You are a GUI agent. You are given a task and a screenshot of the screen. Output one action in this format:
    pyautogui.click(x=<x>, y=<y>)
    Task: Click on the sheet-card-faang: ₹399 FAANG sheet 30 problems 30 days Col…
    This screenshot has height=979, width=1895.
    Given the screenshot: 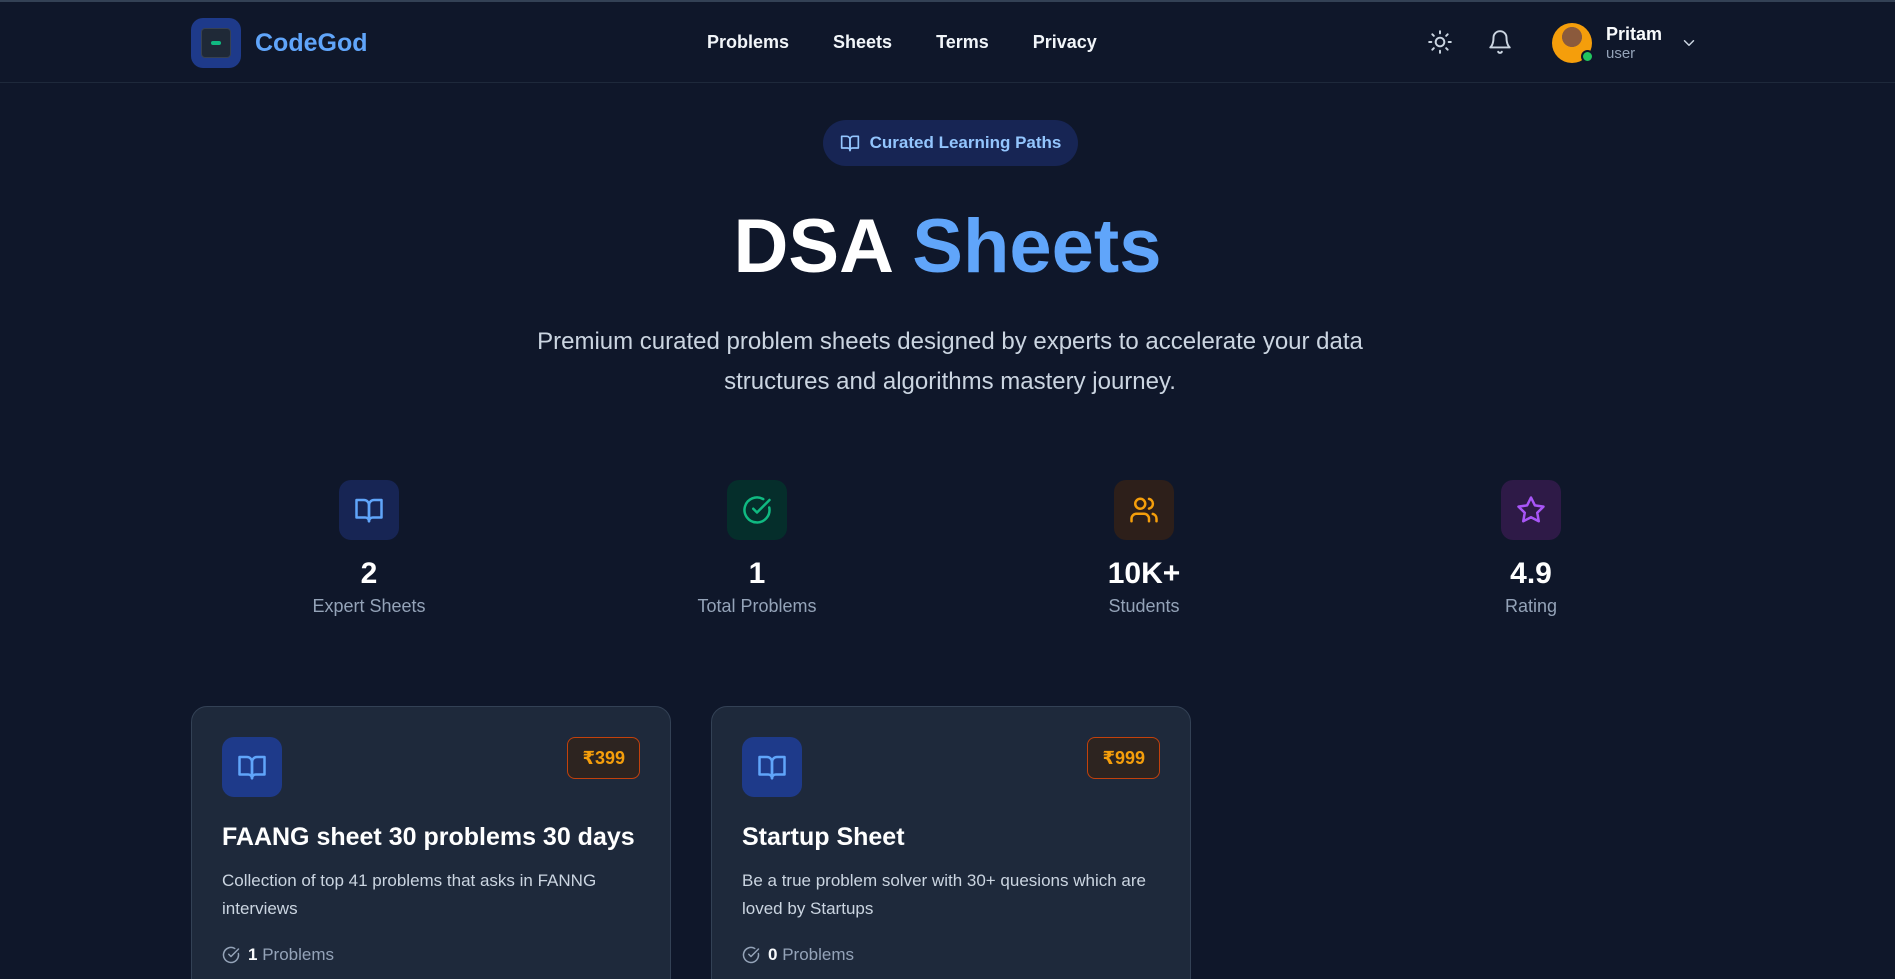 What is the action you would take?
    pyautogui.click(x=431, y=842)
    